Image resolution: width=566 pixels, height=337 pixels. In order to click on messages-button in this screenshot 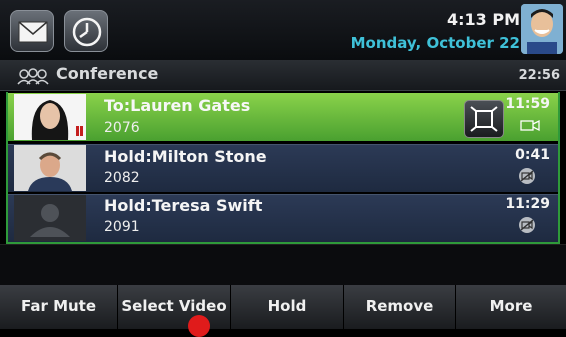, I will do `click(32, 31)`.